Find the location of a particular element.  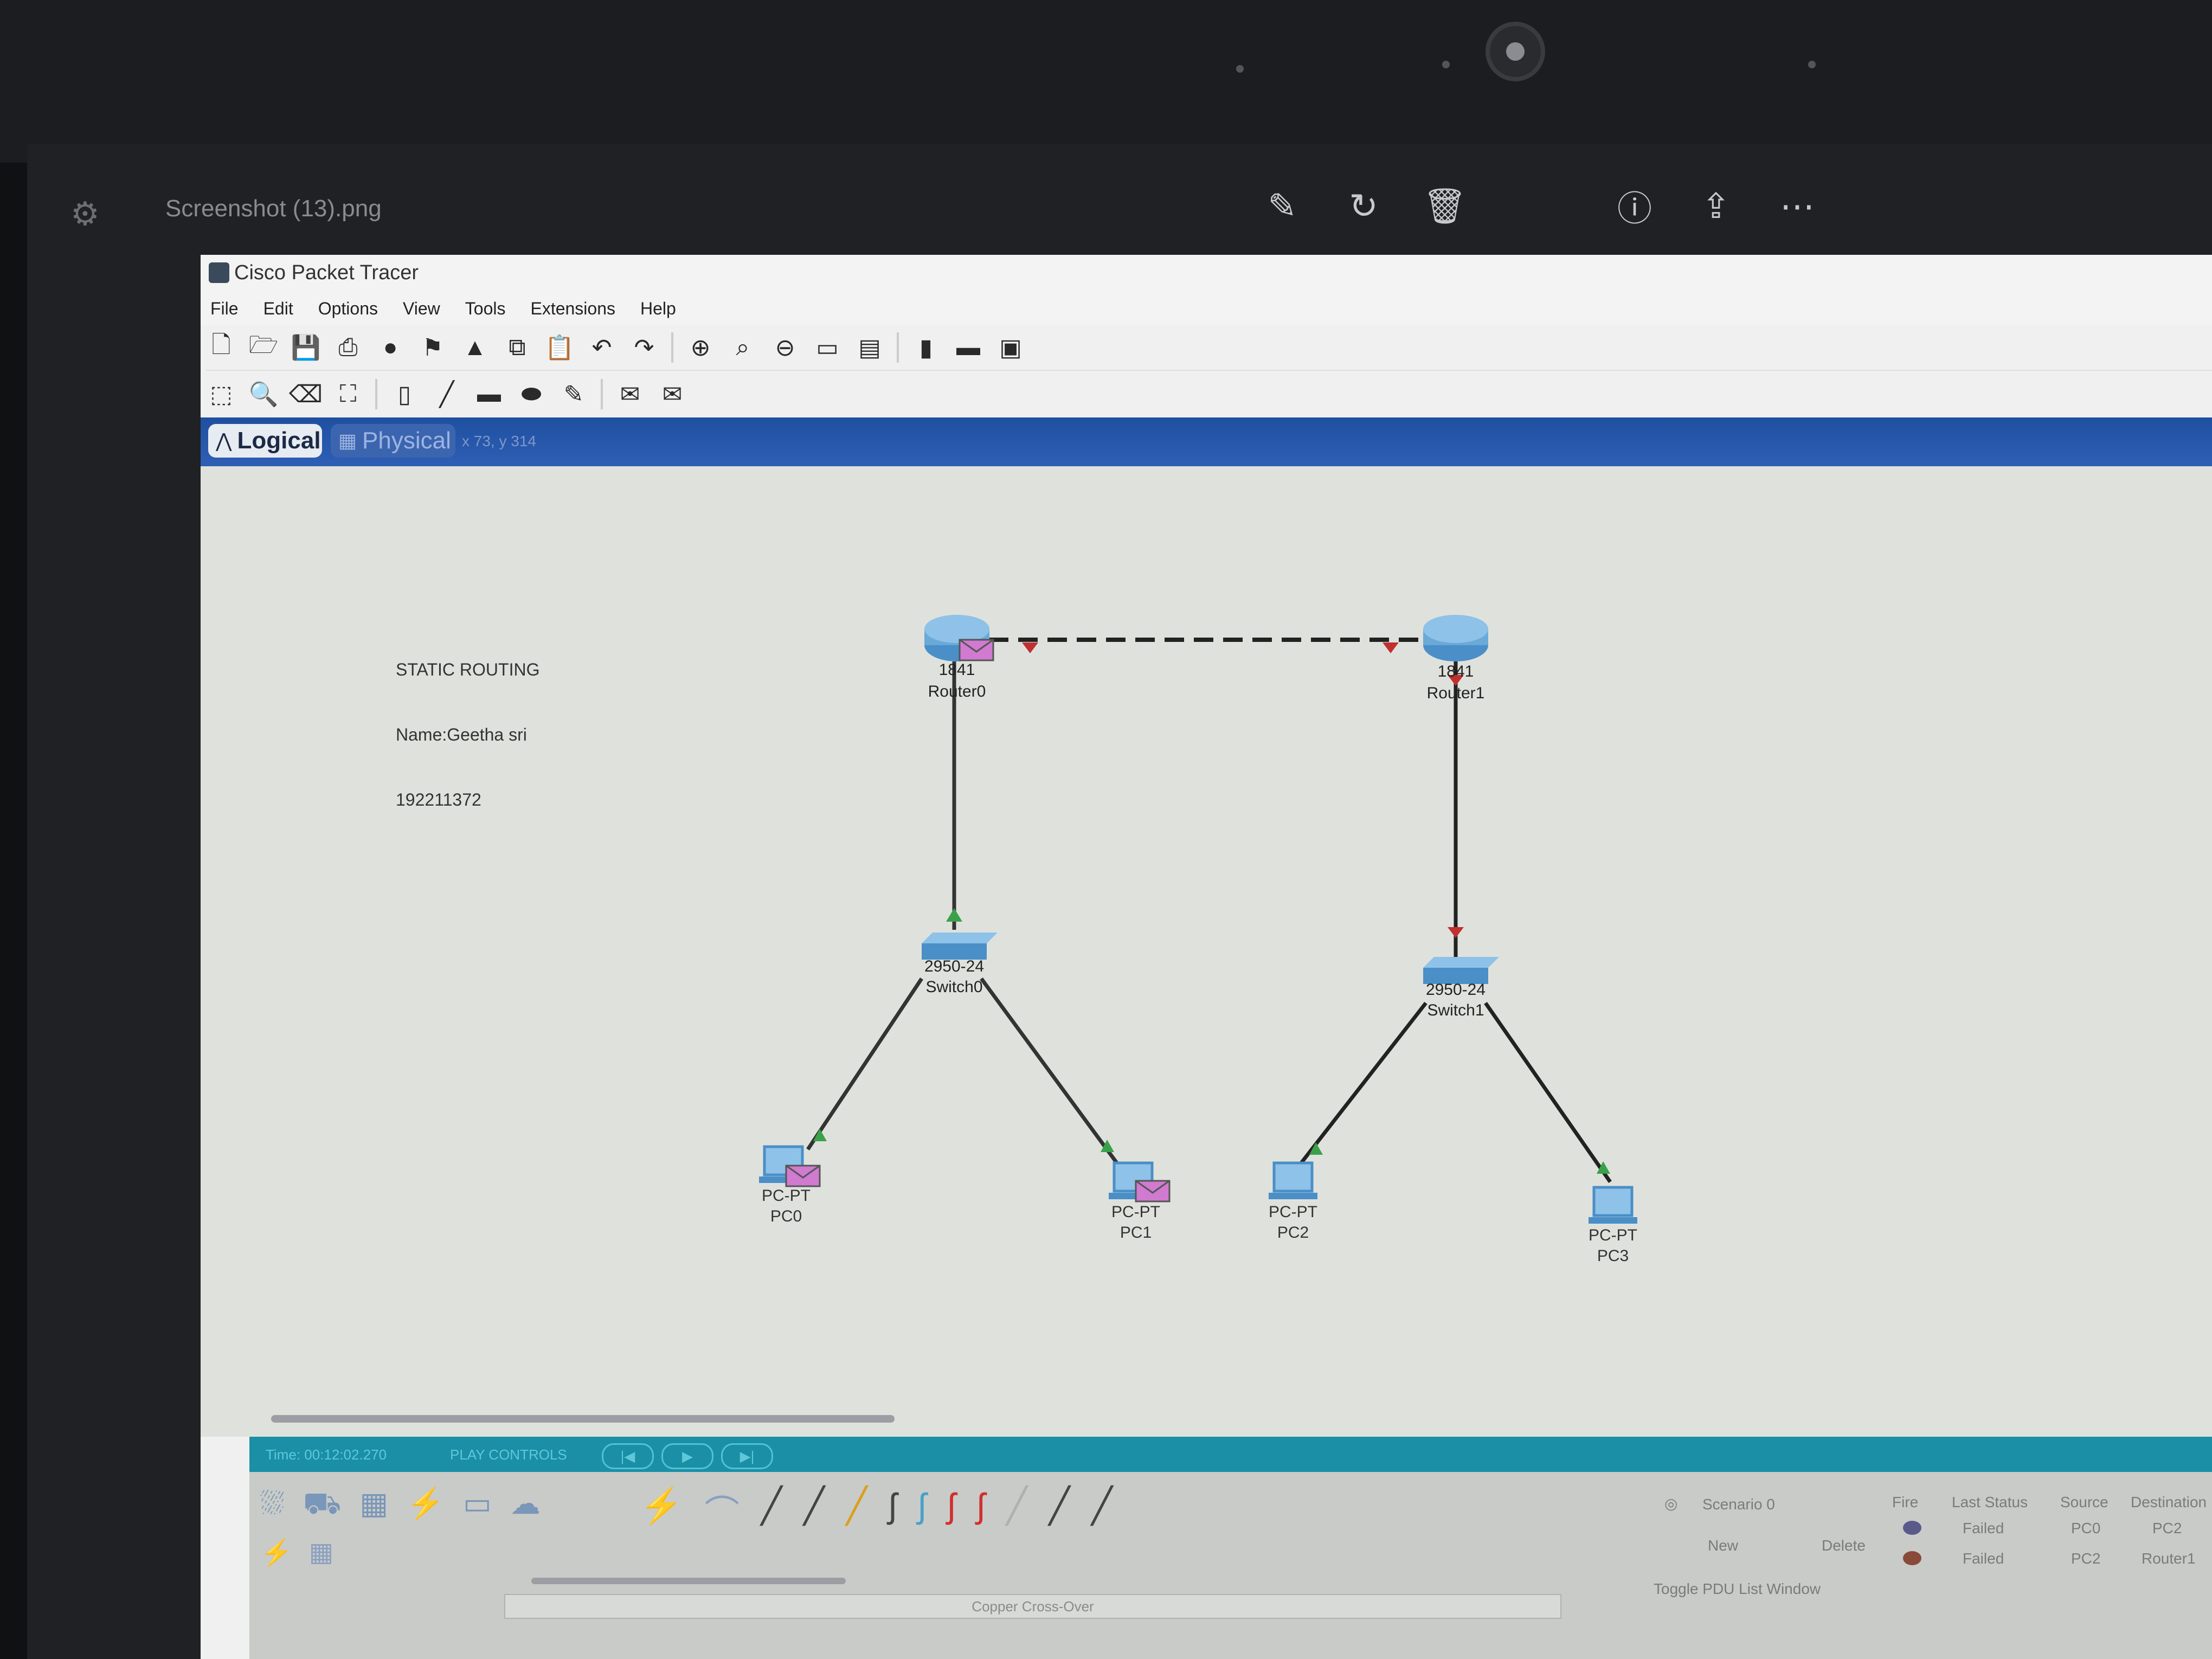

router0-device: 1841 Router0 is located at coordinates (959, 657).